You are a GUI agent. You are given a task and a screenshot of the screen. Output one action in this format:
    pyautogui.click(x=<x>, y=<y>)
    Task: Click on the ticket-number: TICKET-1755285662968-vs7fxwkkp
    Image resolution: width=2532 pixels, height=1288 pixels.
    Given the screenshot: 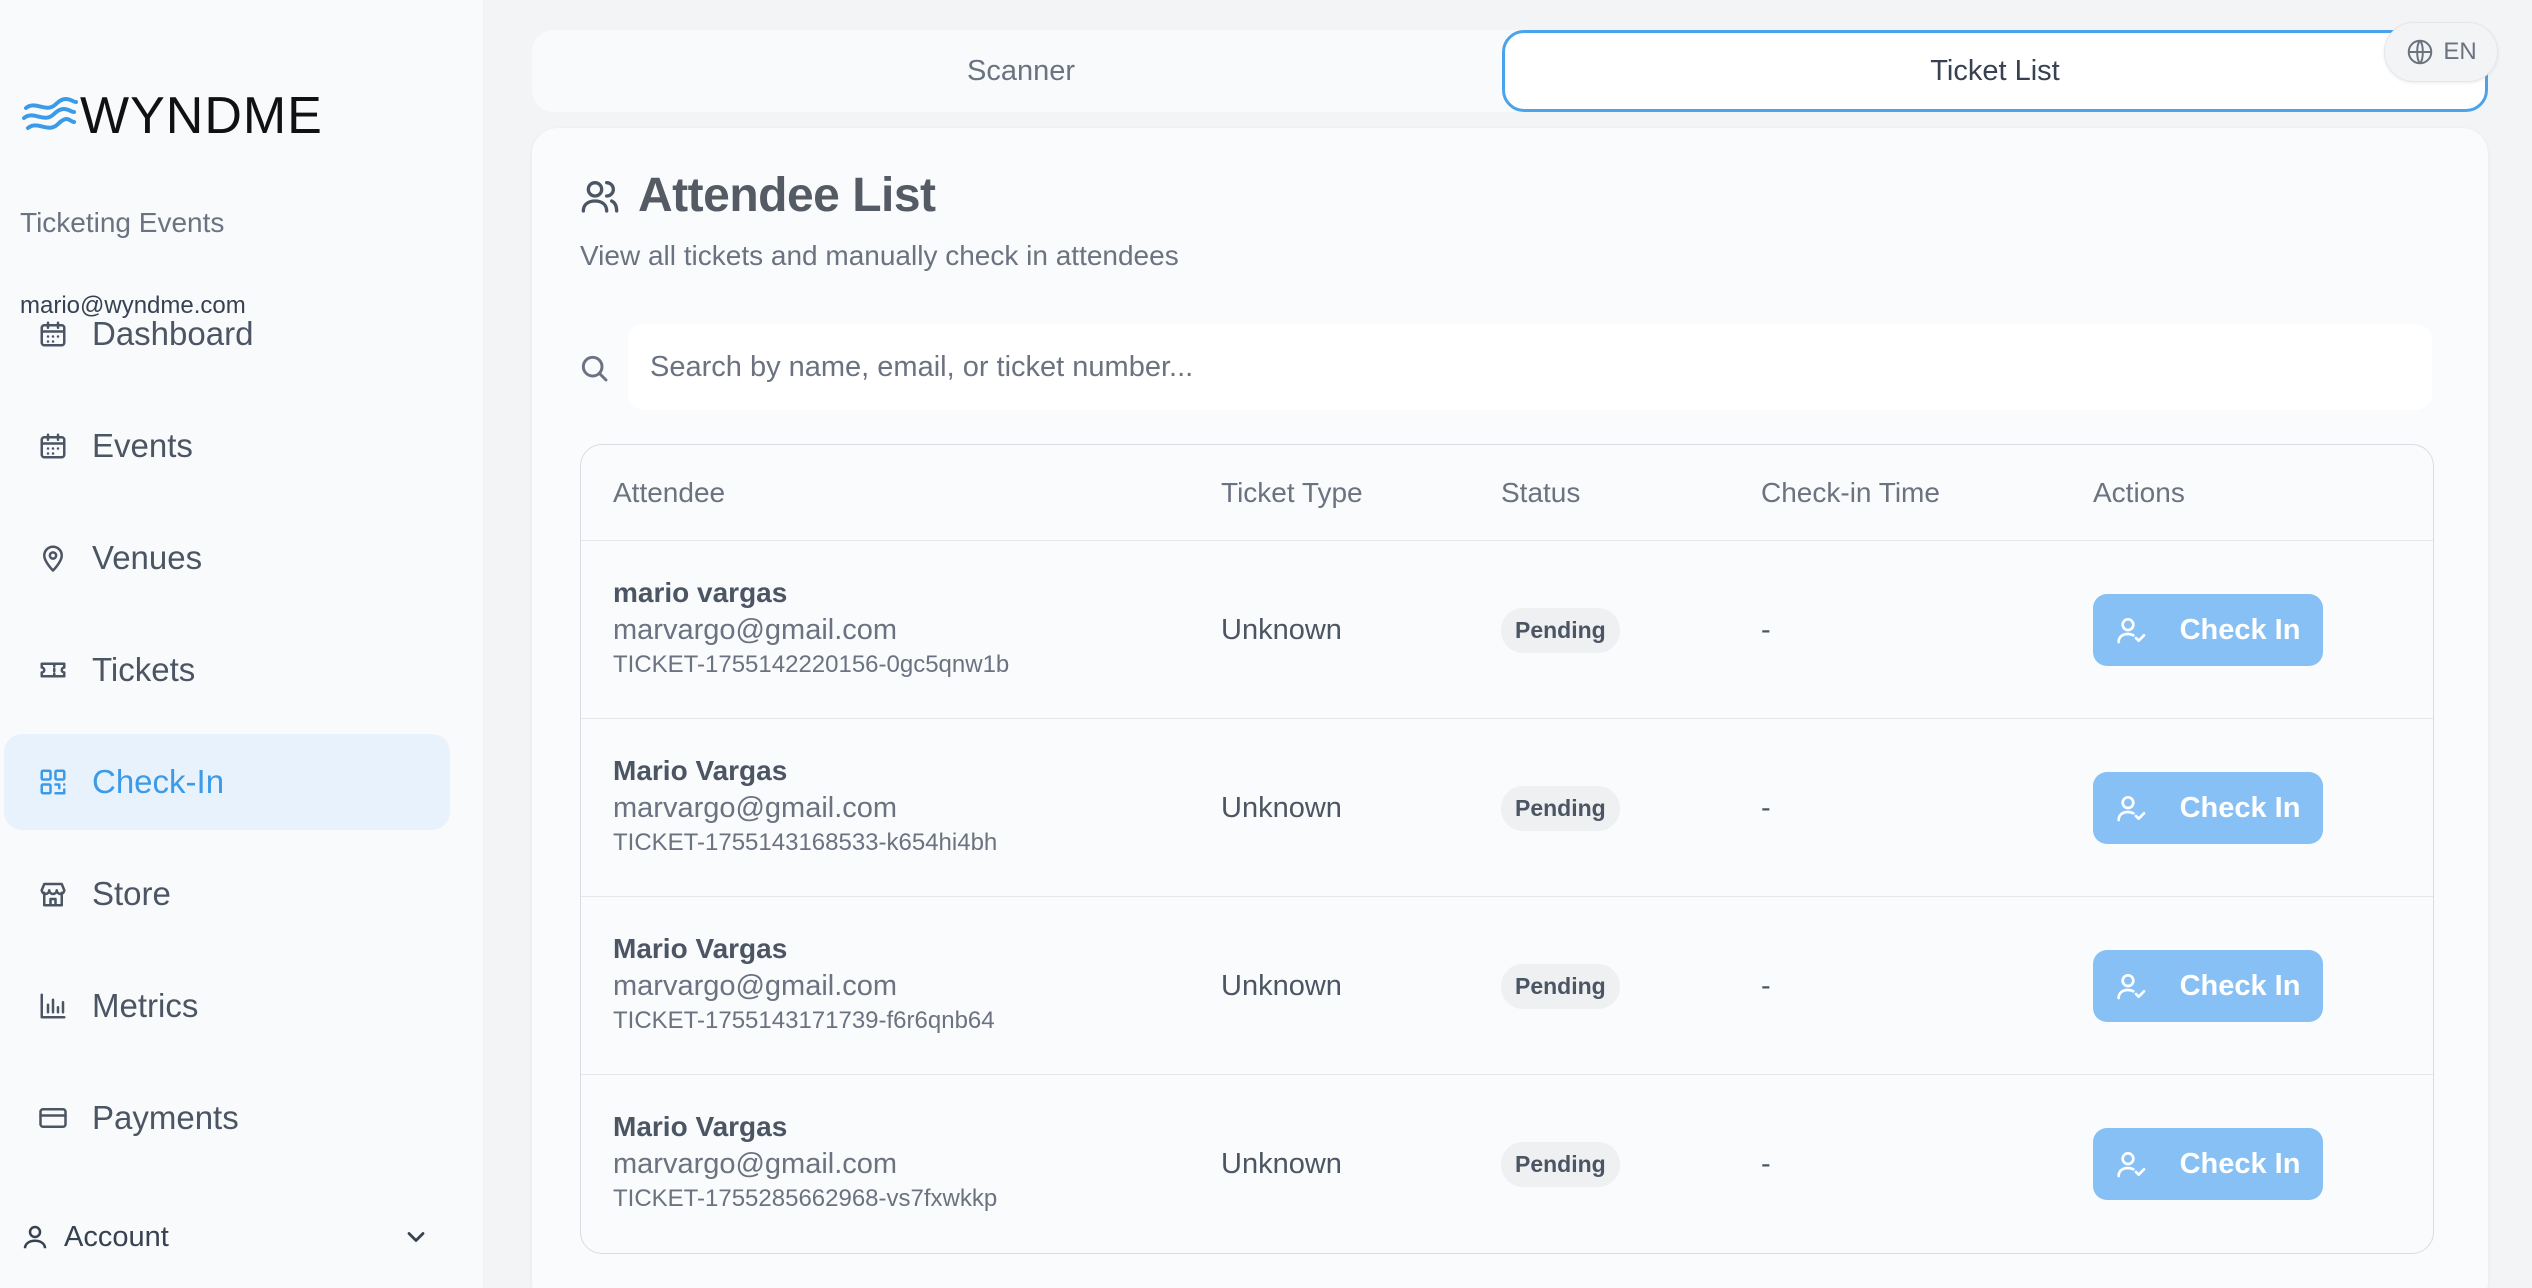 What is the action you would take?
    pyautogui.click(x=805, y=1198)
    